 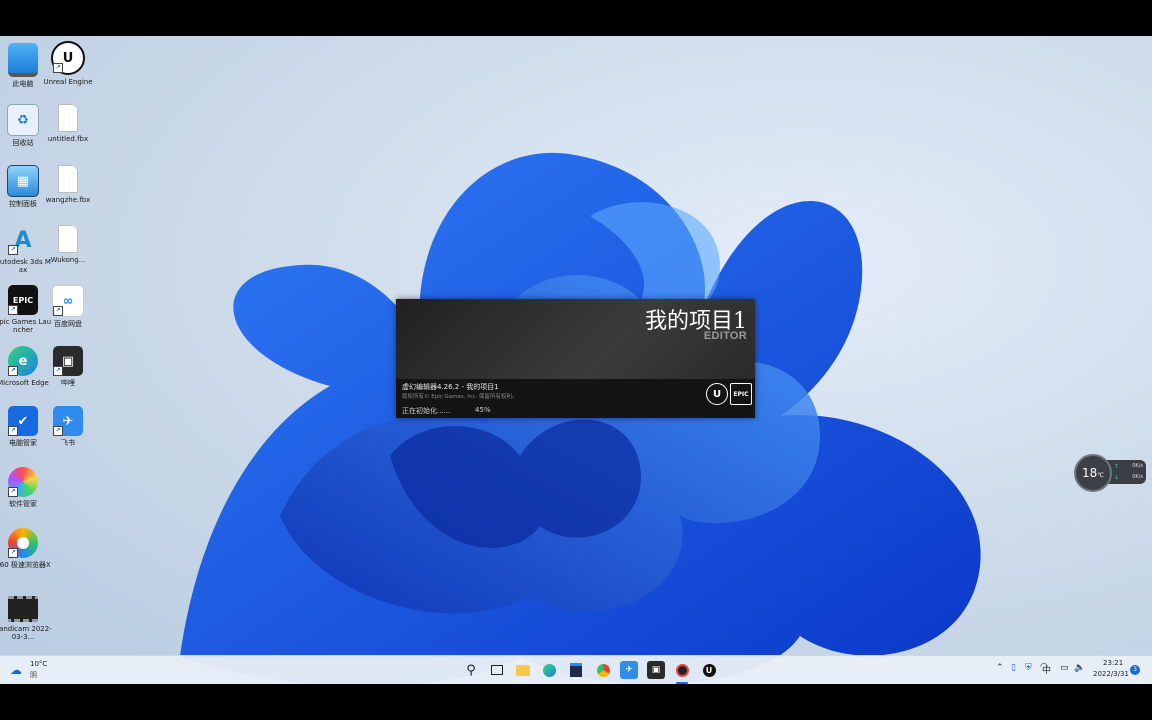 What do you see at coordinates (1013, 668) in the screenshot?
I see `usb-icon: ▯` at bounding box center [1013, 668].